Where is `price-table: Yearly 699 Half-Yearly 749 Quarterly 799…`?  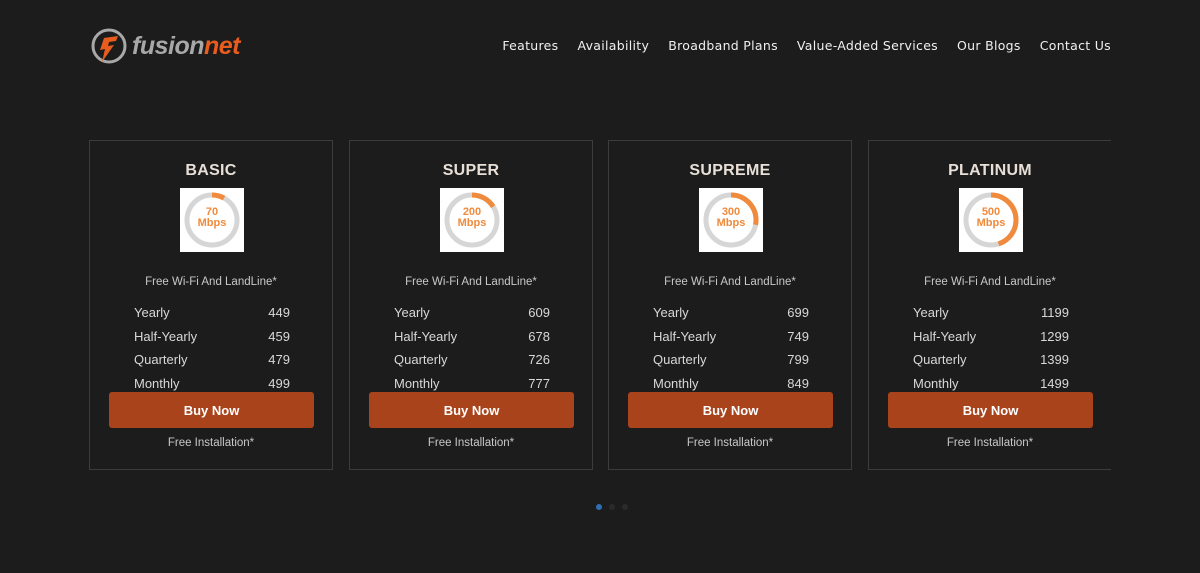 price-table: Yearly 699 Half-Yearly 749 Quarterly 799… is located at coordinates (731, 348).